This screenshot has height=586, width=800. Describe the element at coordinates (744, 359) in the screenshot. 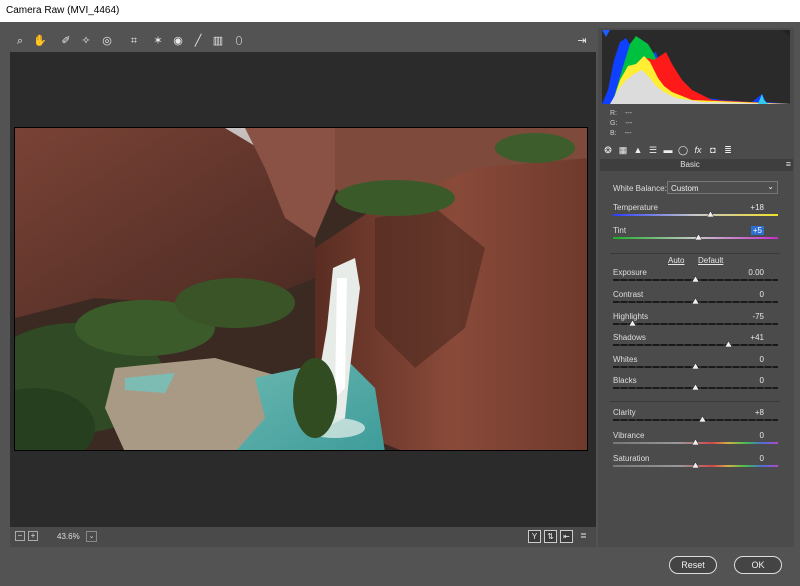

I see `whites-value: 0` at that location.